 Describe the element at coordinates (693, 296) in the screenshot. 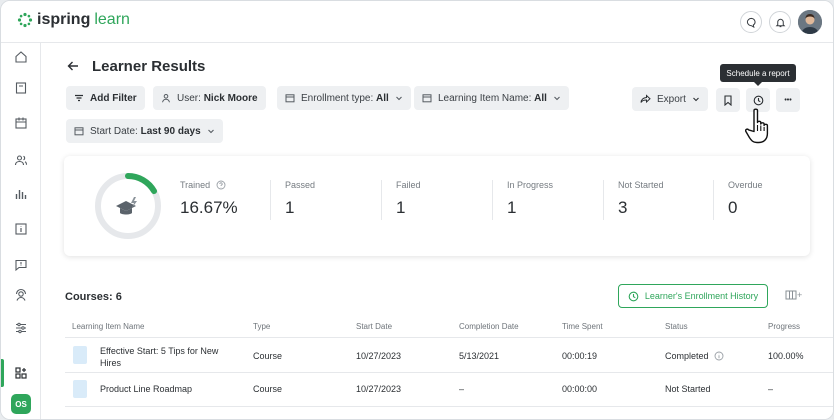

I see `enrollment-history-button: Learner's Enrollment History` at that location.